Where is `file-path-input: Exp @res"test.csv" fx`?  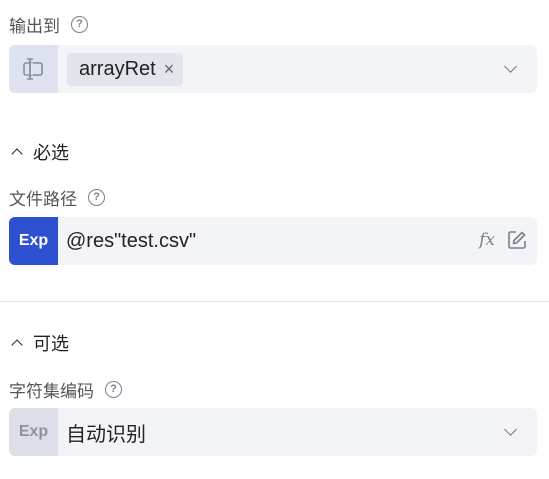
file-path-input: Exp @res"test.csv" fx is located at coordinates (273, 241).